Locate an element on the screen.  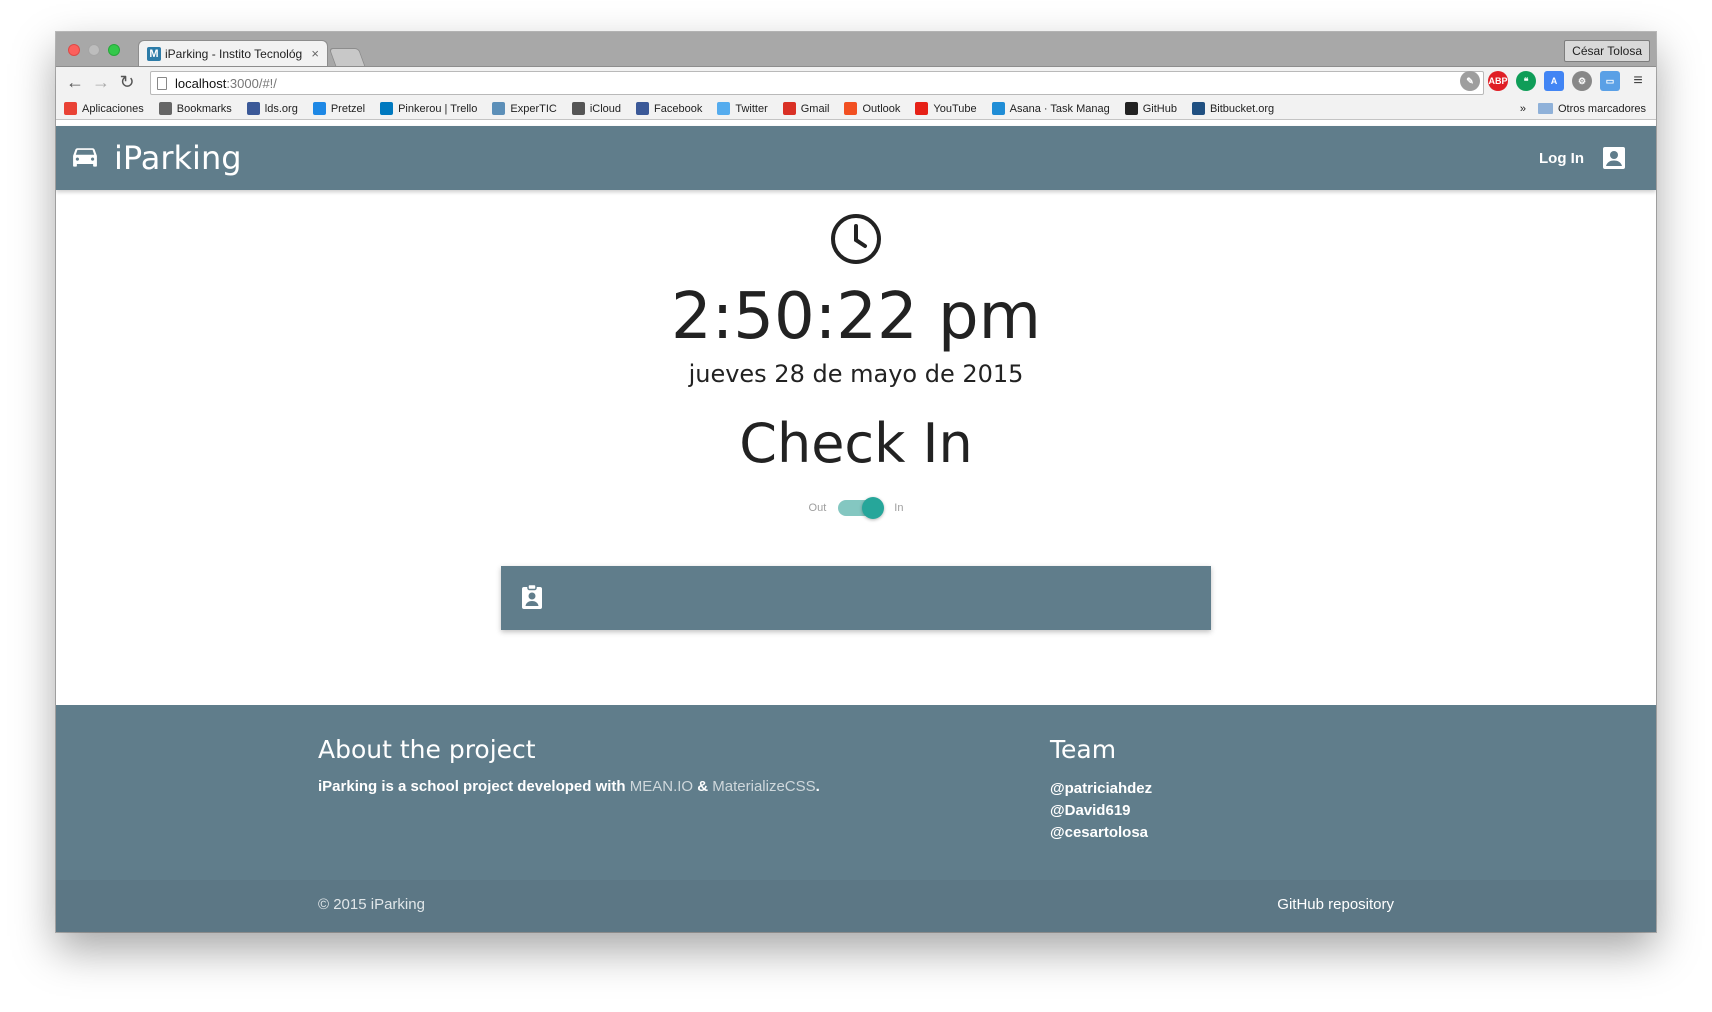
star-icon is located at coordinates (165, 108).